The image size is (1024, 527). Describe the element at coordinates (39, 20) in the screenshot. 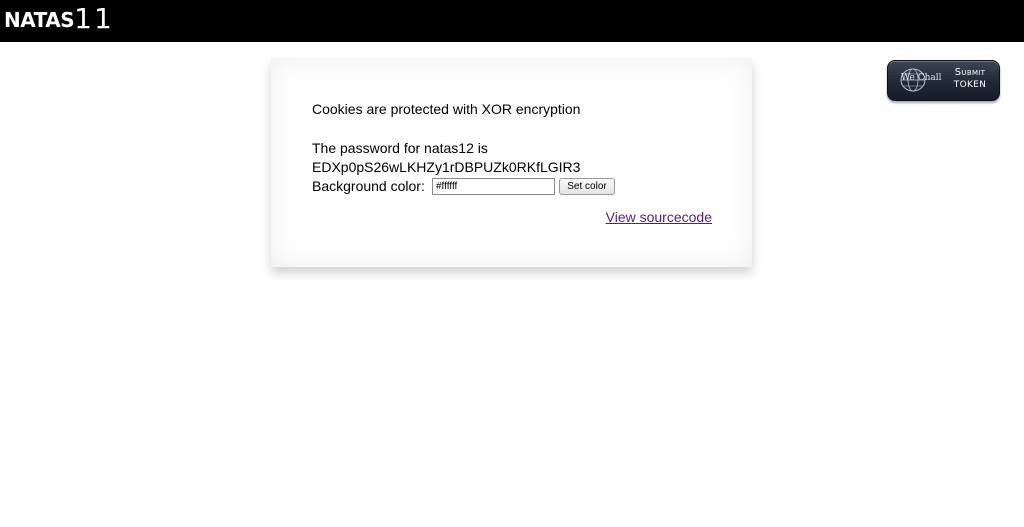

I see `logo-text: NATAS` at that location.